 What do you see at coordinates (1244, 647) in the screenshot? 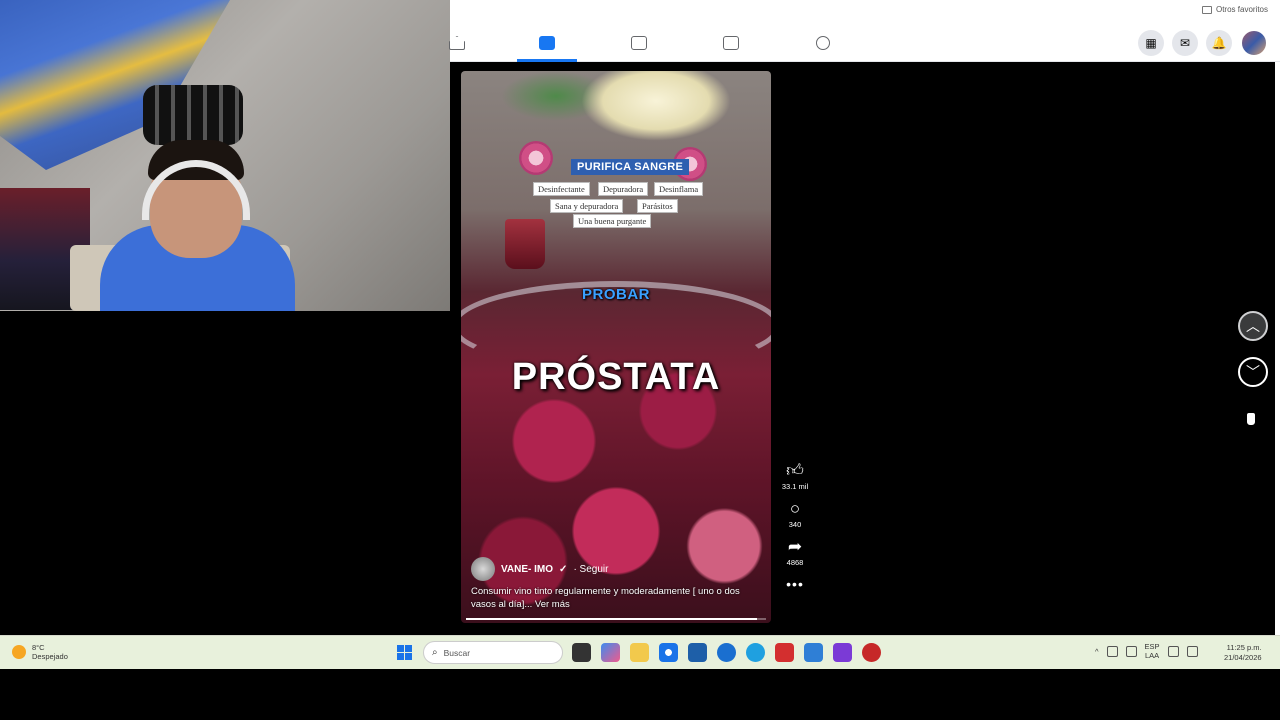
I see `clock-time: 11:25 p.m.` at bounding box center [1244, 647].